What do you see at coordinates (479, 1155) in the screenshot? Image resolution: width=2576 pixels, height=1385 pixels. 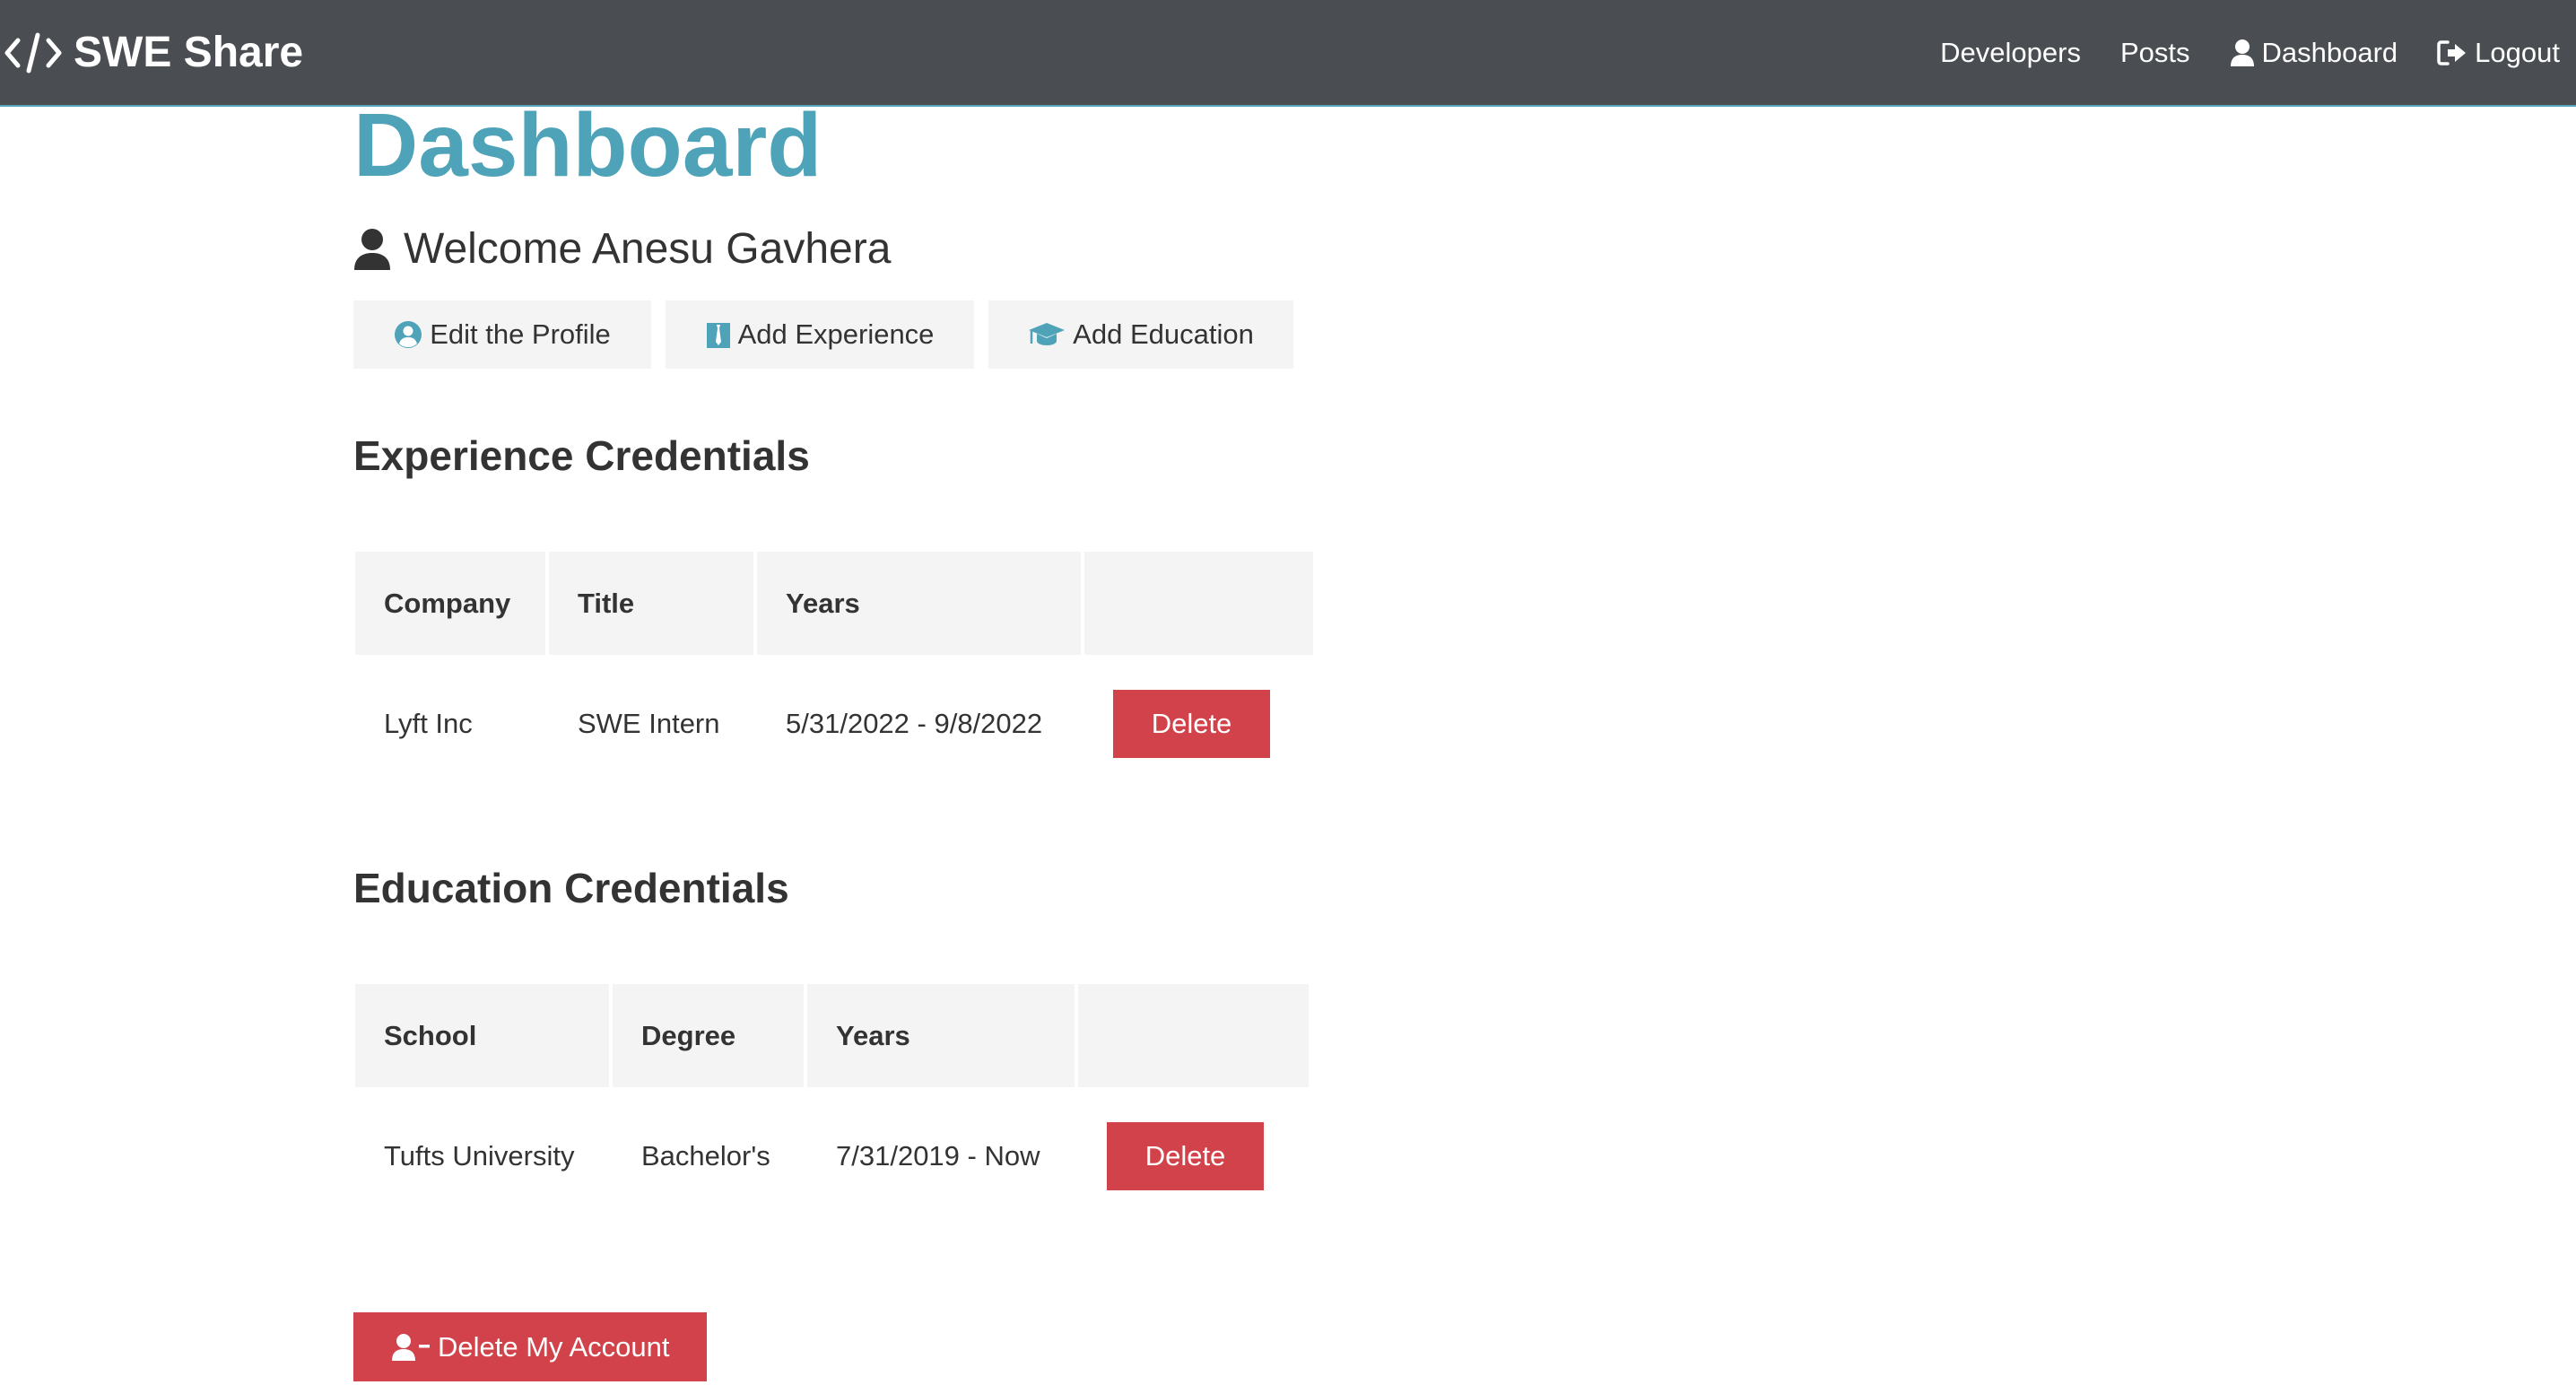 I see `school-cell: Tufts University` at bounding box center [479, 1155].